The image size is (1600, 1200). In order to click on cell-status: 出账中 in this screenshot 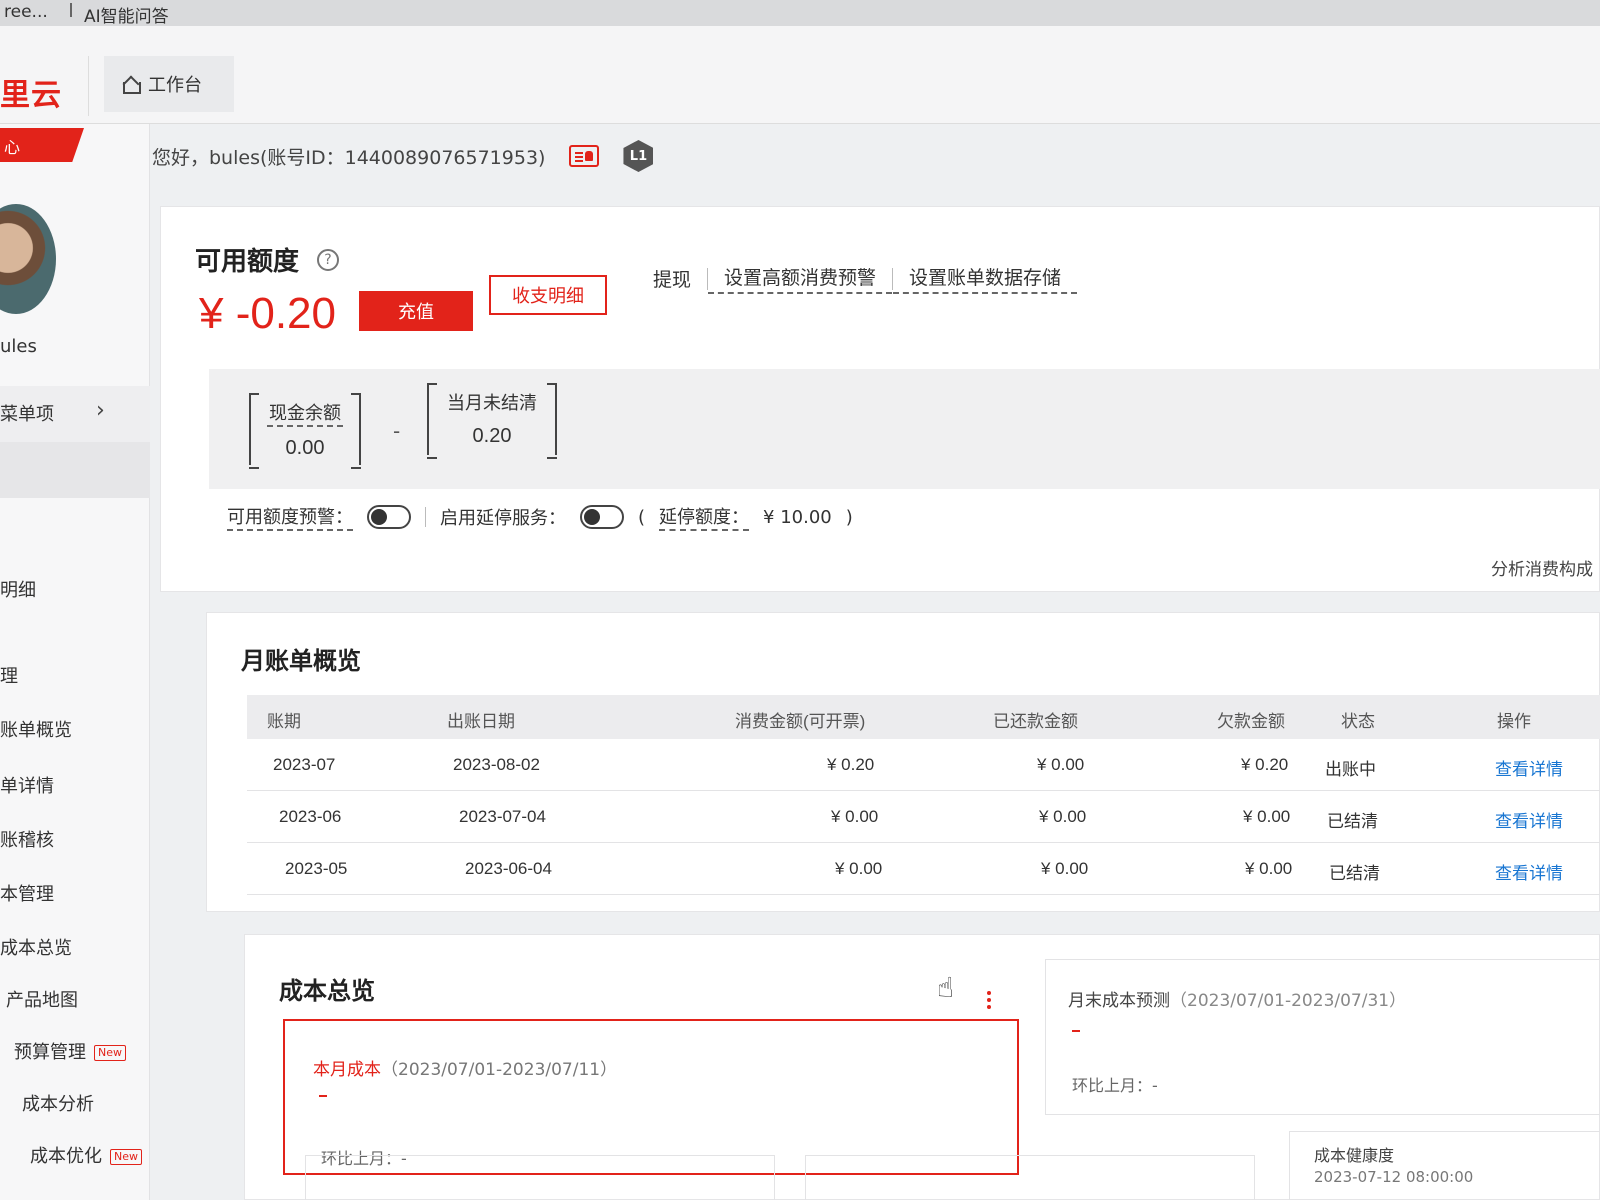, I will do `click(1350, 769)`.